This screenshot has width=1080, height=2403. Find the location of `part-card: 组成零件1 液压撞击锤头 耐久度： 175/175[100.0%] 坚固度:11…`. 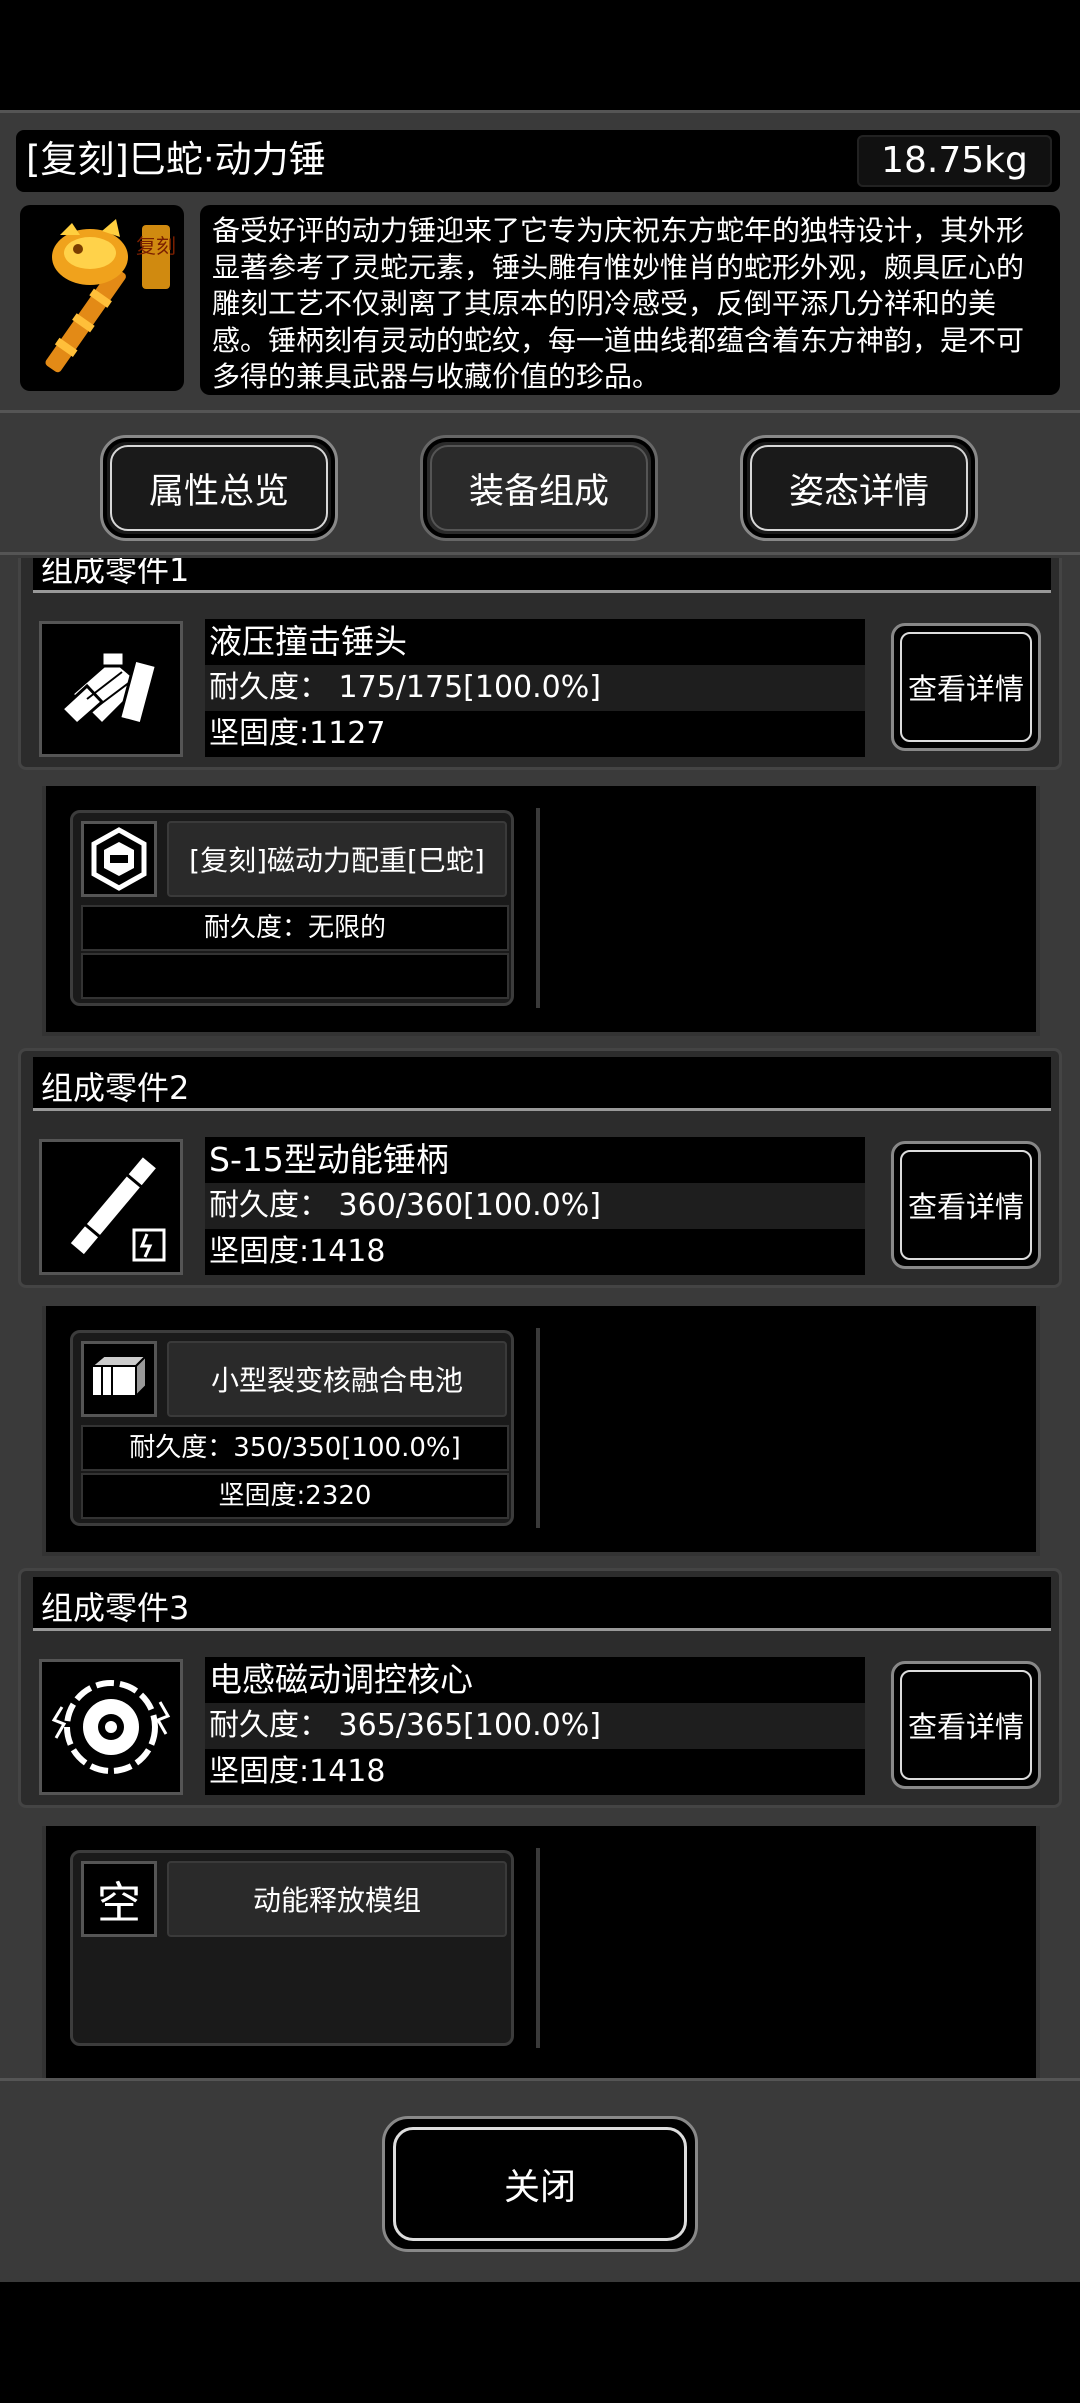

part-card: 组成零件1 液压撞击锤头 耐久度： 175/175[100.0%] 坚固度:11… is located at coordinates (540, 664).